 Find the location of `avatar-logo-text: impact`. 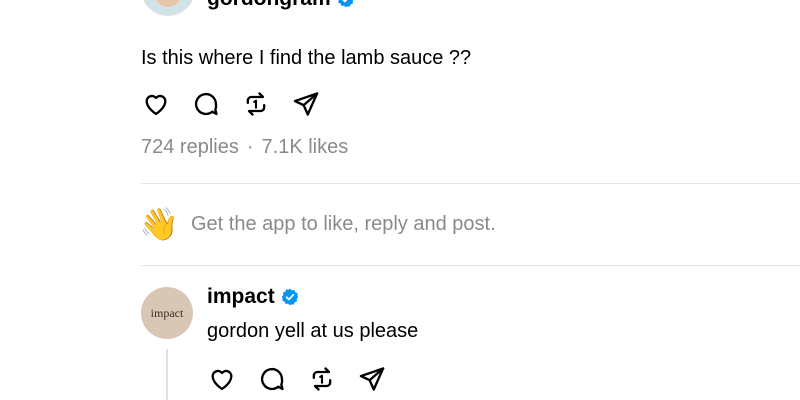

avatar-logo-text: impact is located at coordinates (167, 312).